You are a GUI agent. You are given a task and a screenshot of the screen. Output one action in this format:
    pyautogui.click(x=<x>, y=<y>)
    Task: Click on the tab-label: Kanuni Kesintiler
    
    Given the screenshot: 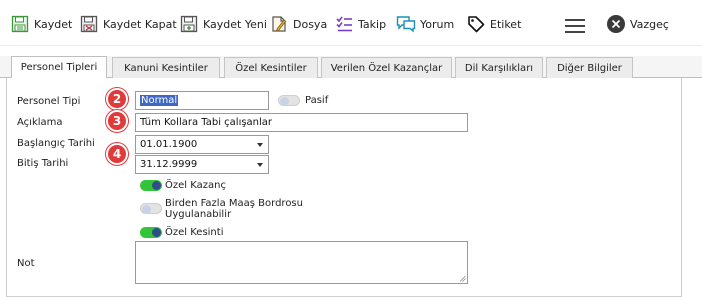 What is the action you would take?
    pyautogui.click(x=166, y=68)
    